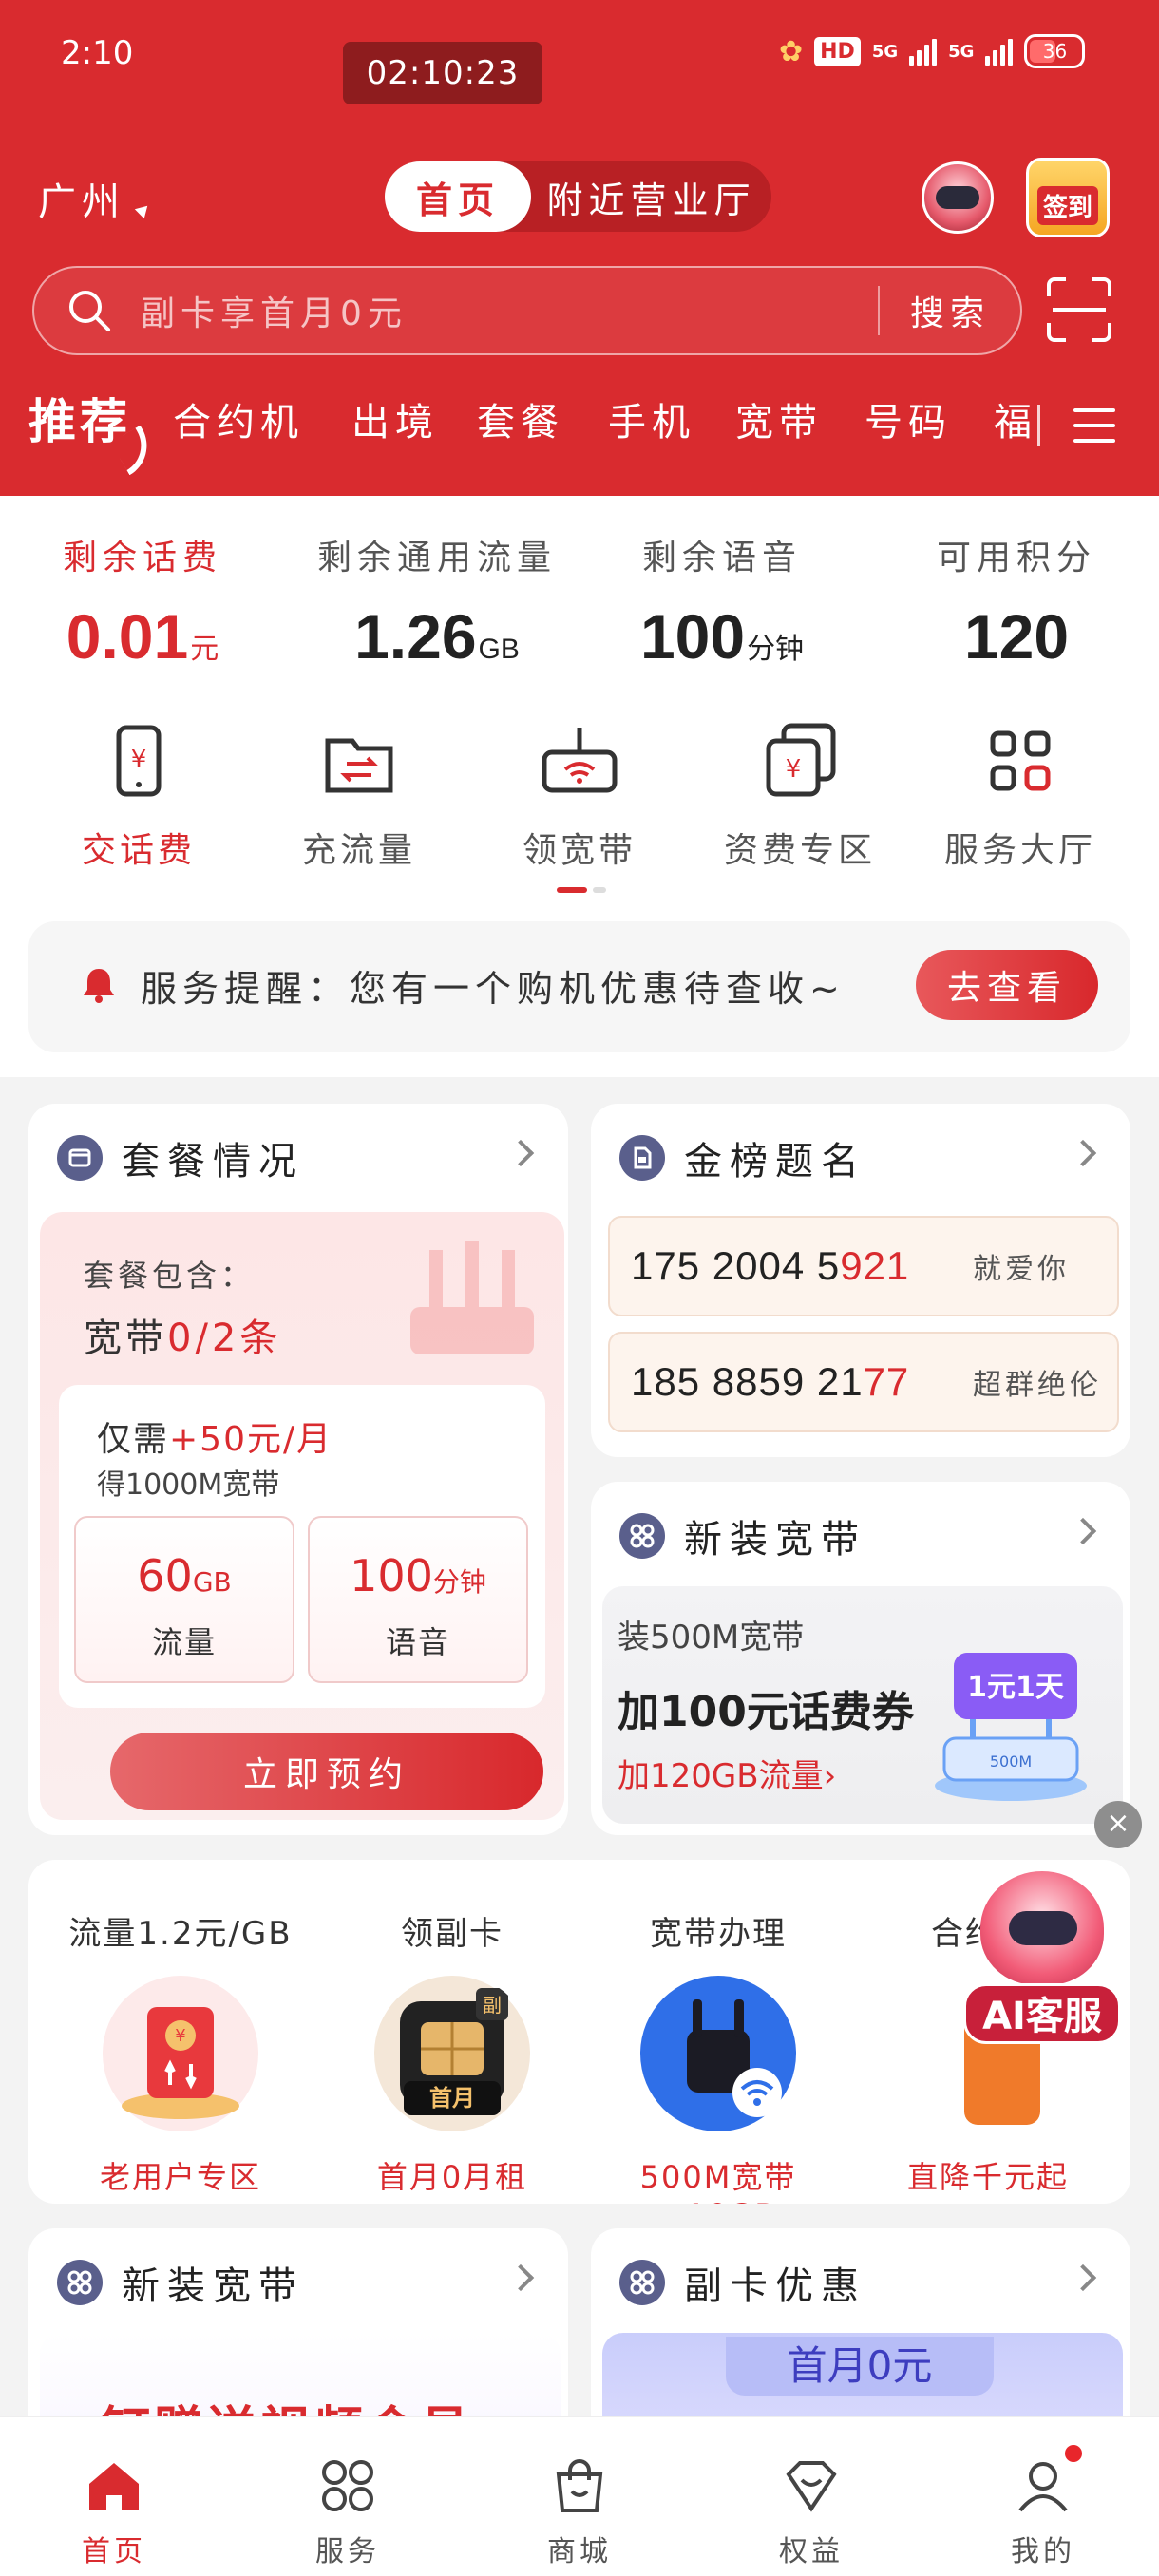 The width and height of the screenshot is (1159, 2576). I want to click on balance-points-value: 120, so click(1016, 636).